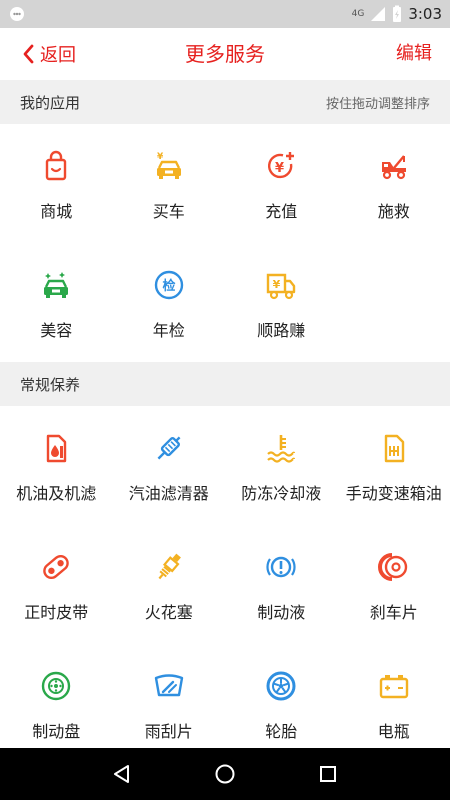 Image resolution: width=450 pixels, height=800 pixels. What do you see at coordinates (56, 285) in the screenshot?
I see `car-sparkle-icon` at bounding box center [56, 285].